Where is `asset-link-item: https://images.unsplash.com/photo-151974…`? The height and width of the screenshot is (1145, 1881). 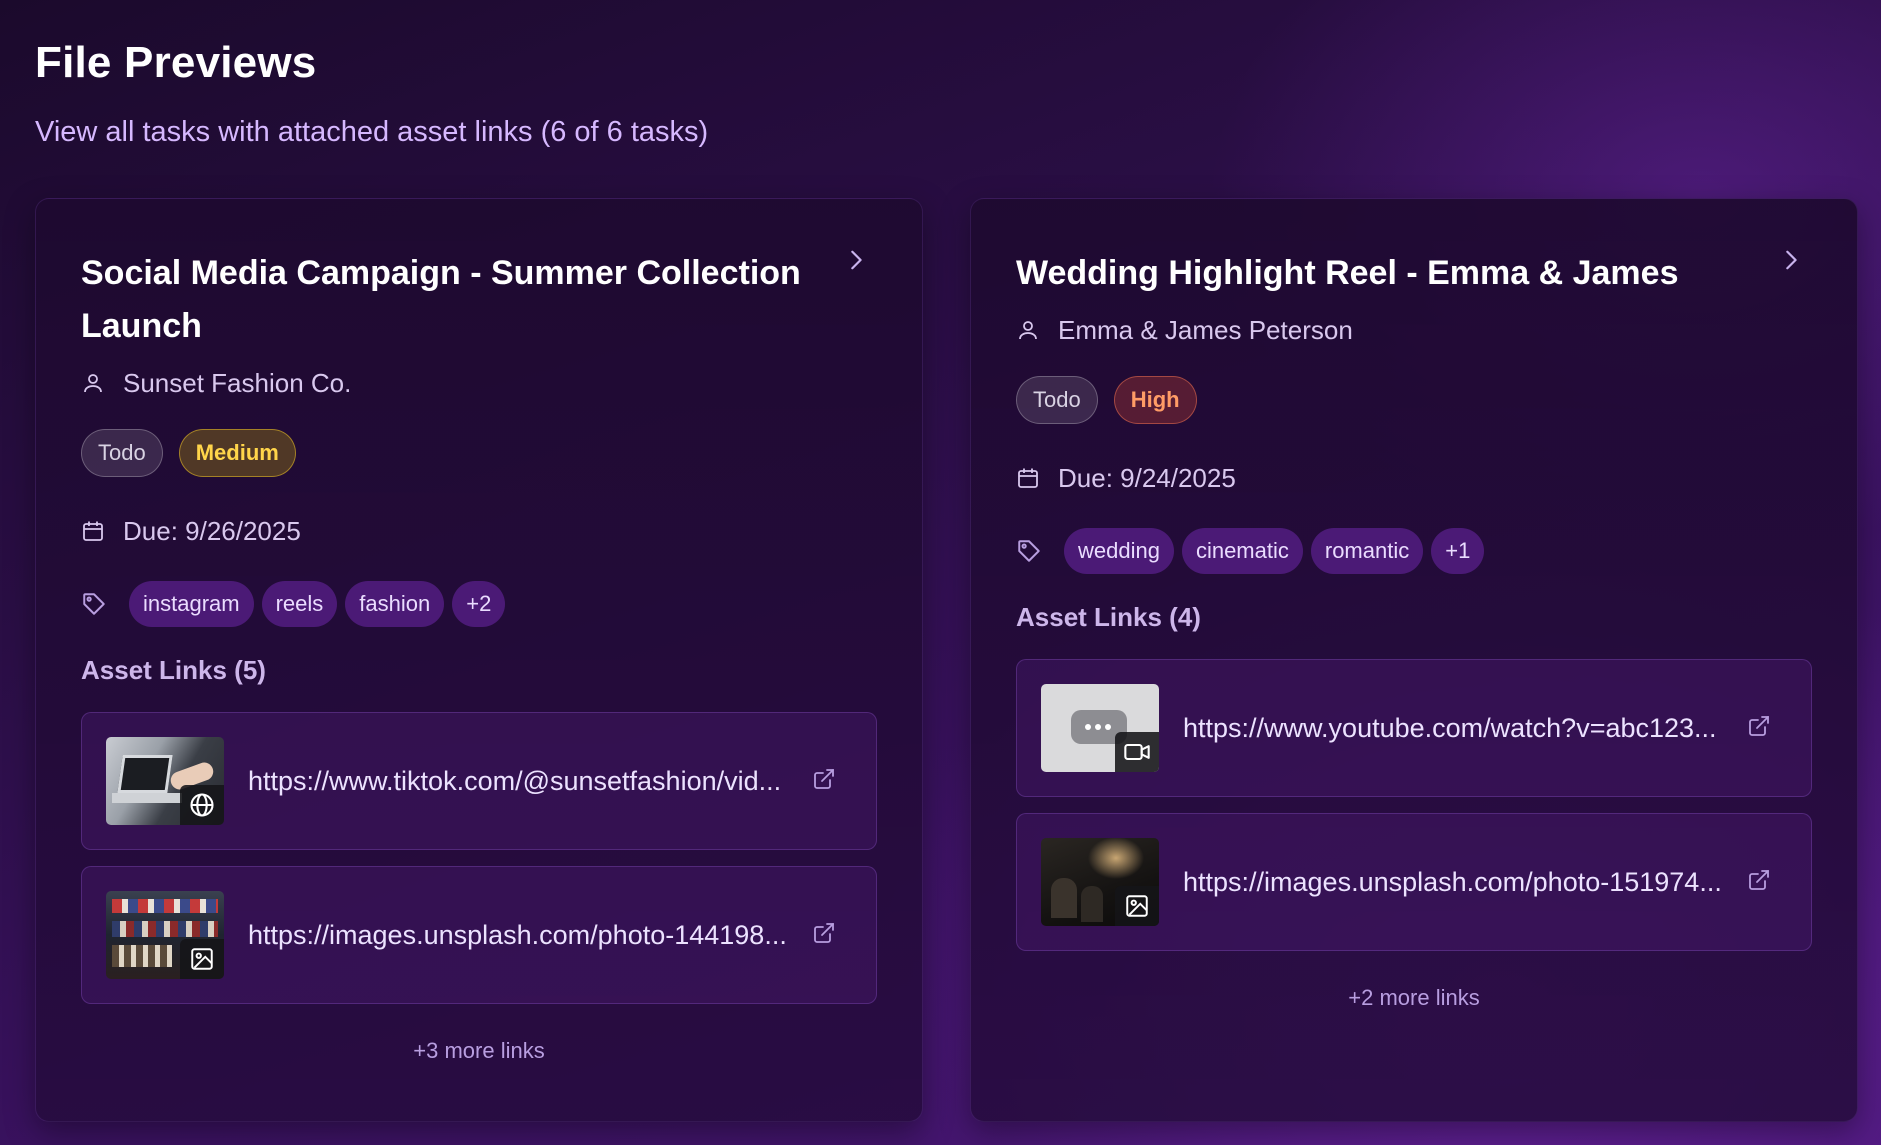
asset-link-item: https://images.unsplash.com/photo-151974… is located at coordinates (1414, 882).